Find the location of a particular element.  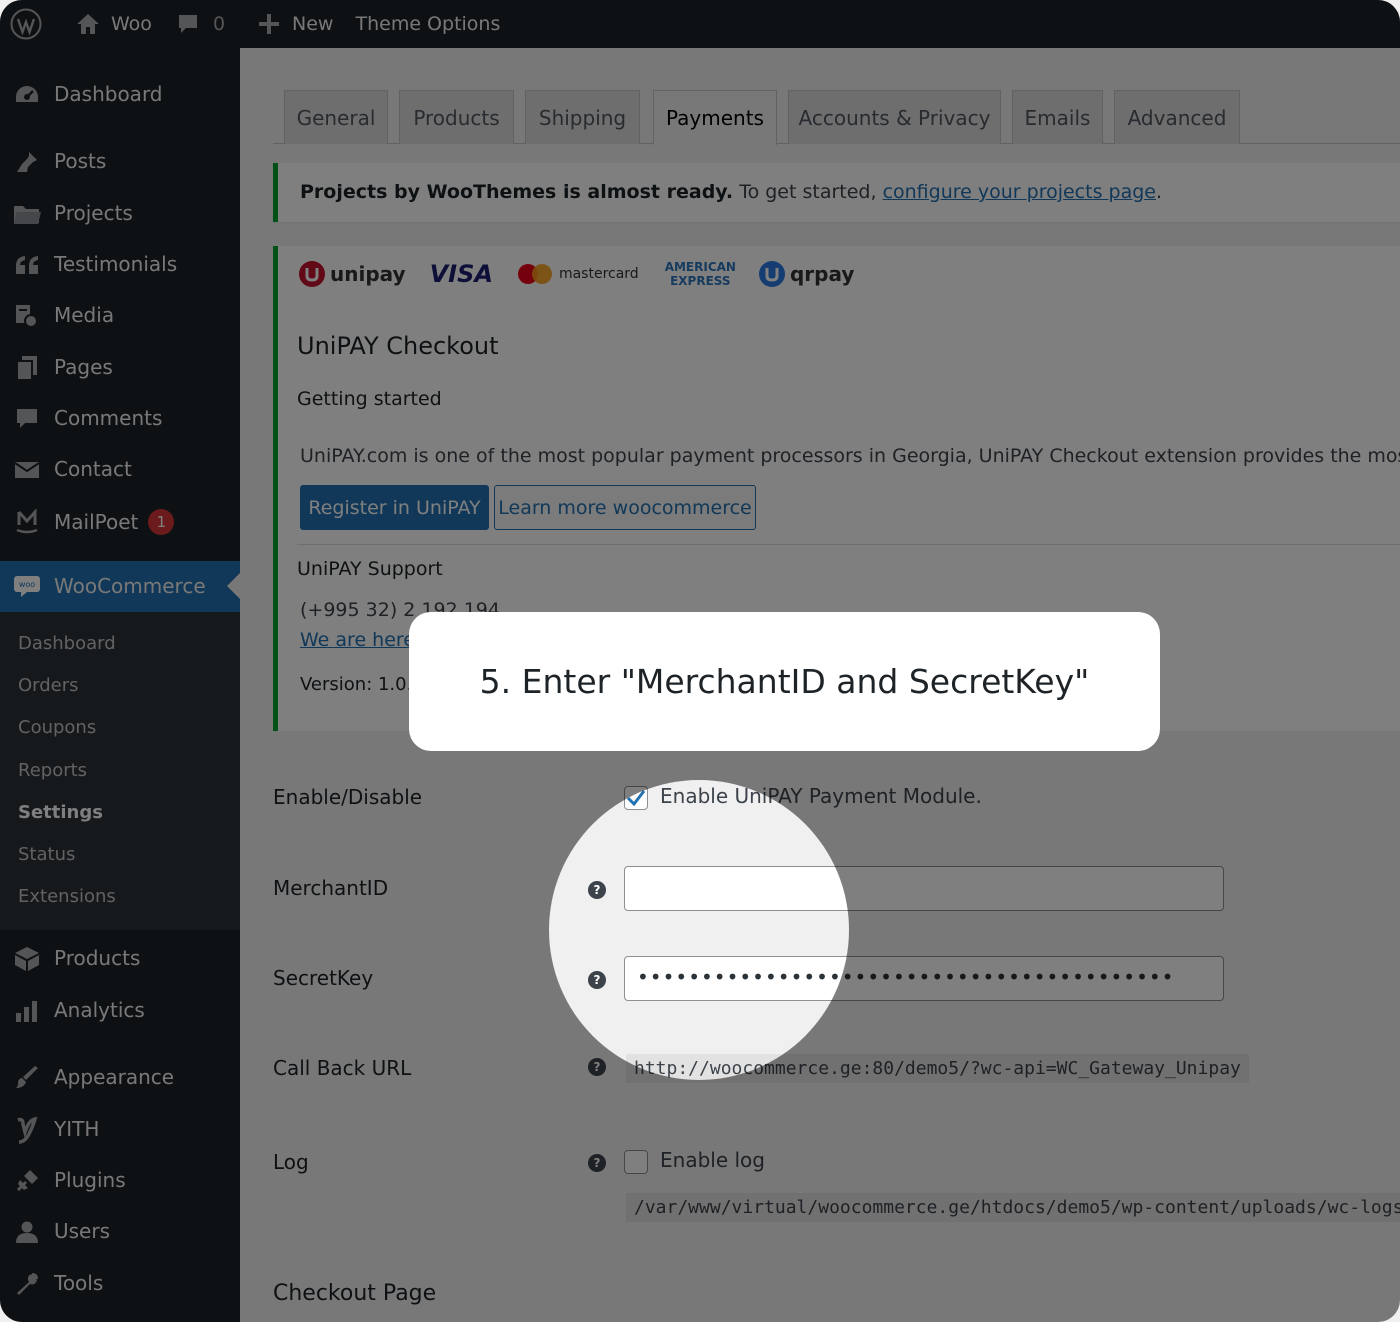

sidebar-item-projects: Projects is located at coordinates (120, 213).